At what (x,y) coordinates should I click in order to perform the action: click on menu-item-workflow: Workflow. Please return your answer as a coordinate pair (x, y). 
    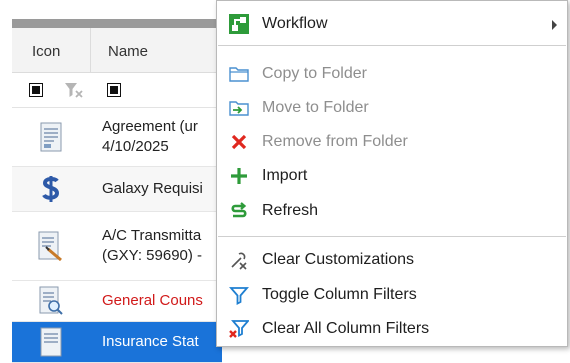
    Looking at the image, I should click on (392, 24).